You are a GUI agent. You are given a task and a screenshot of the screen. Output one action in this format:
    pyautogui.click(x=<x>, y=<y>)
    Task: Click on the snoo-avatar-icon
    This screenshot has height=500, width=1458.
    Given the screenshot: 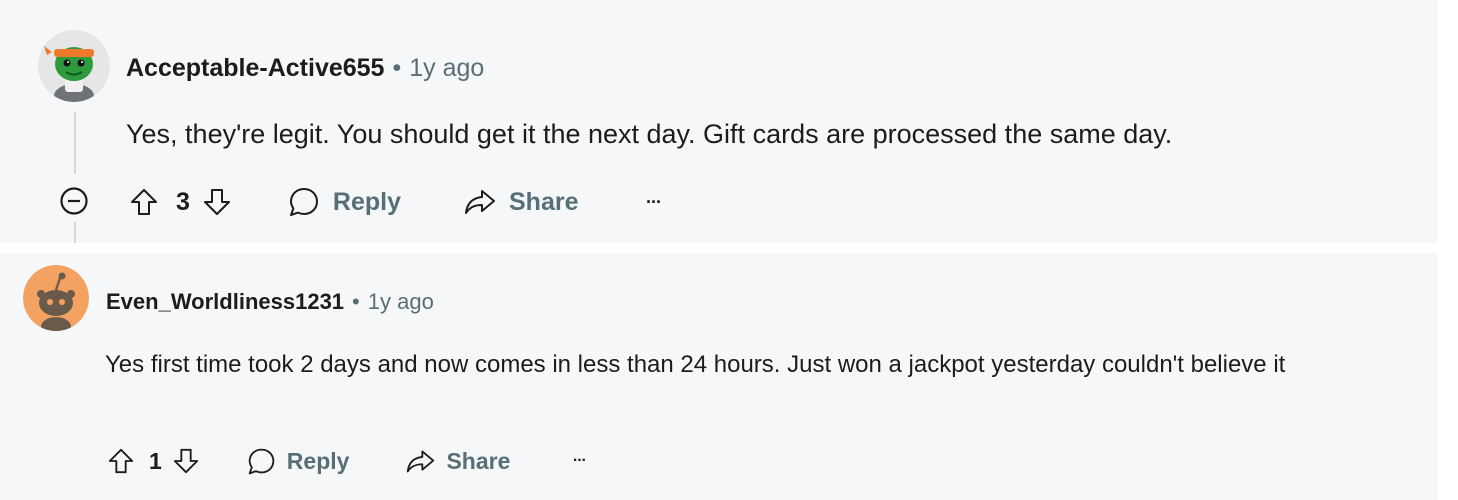 What is the action you would take?
    pyautogui.click(x=56, y=298)
    